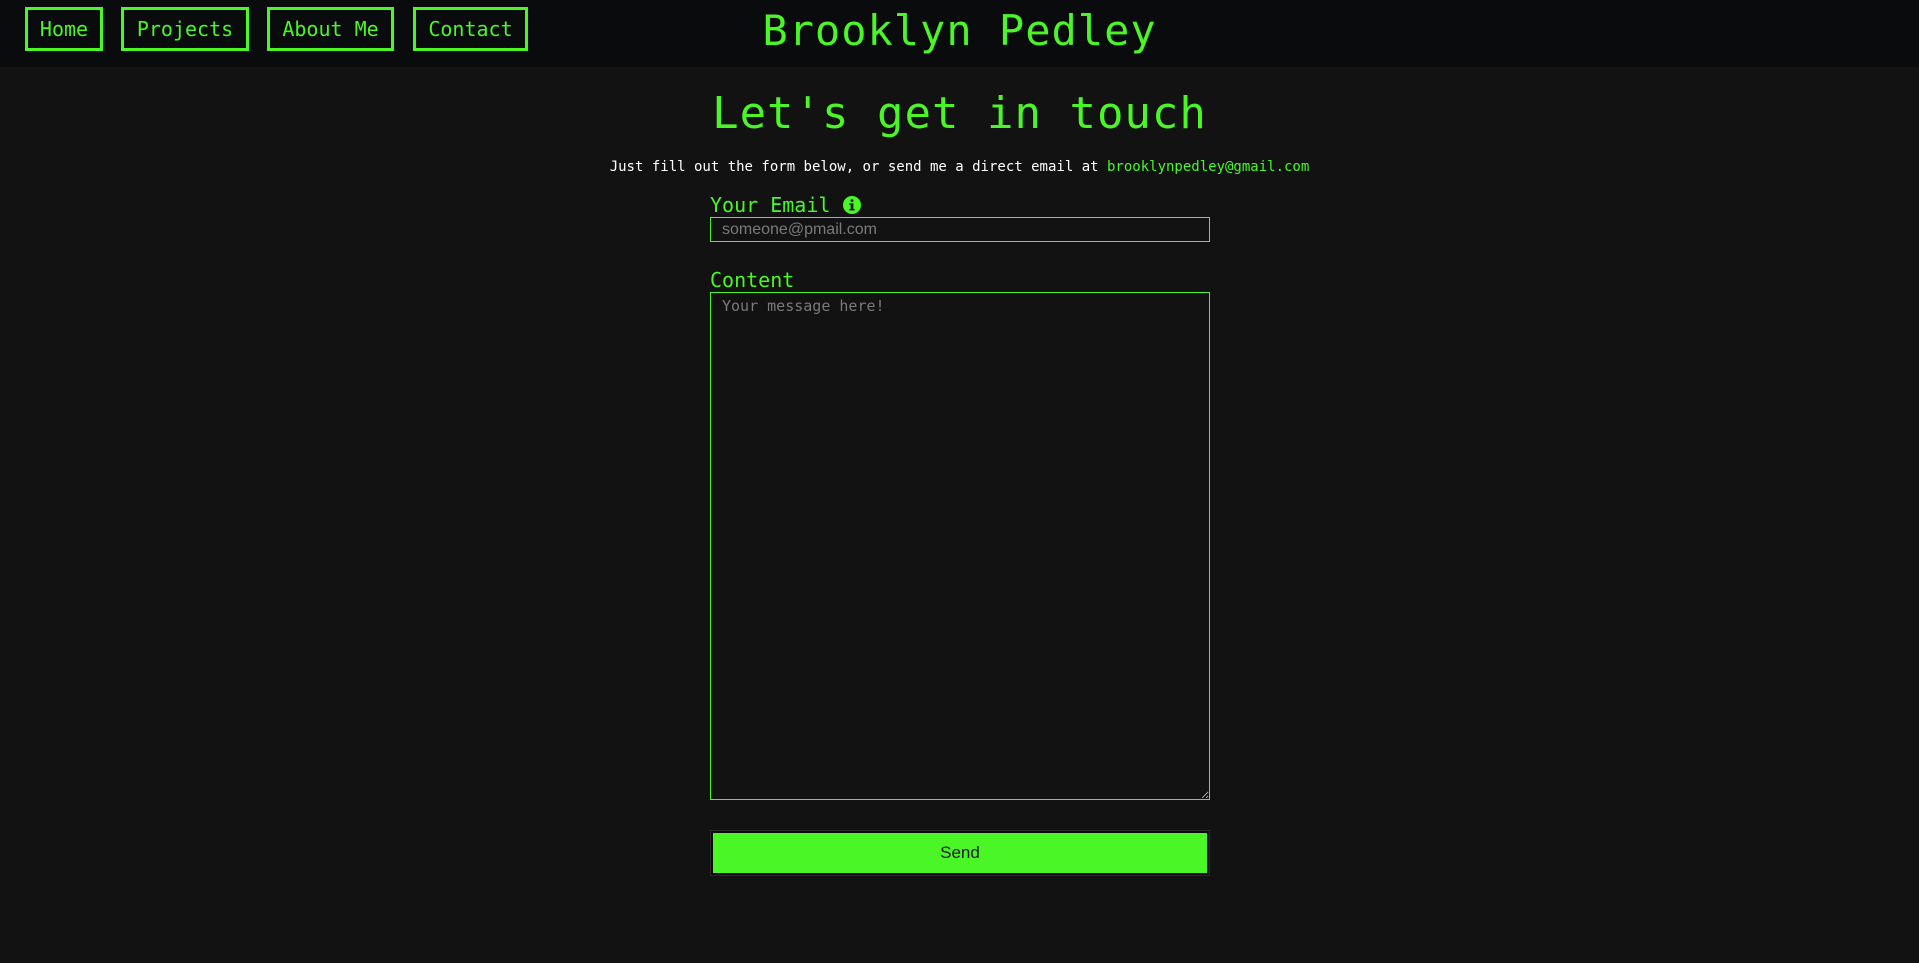 The width and height of the screenshot is (1919, 963). I want to click on email-link: brooklynpedley@gmail.com, so click(1208, 167).